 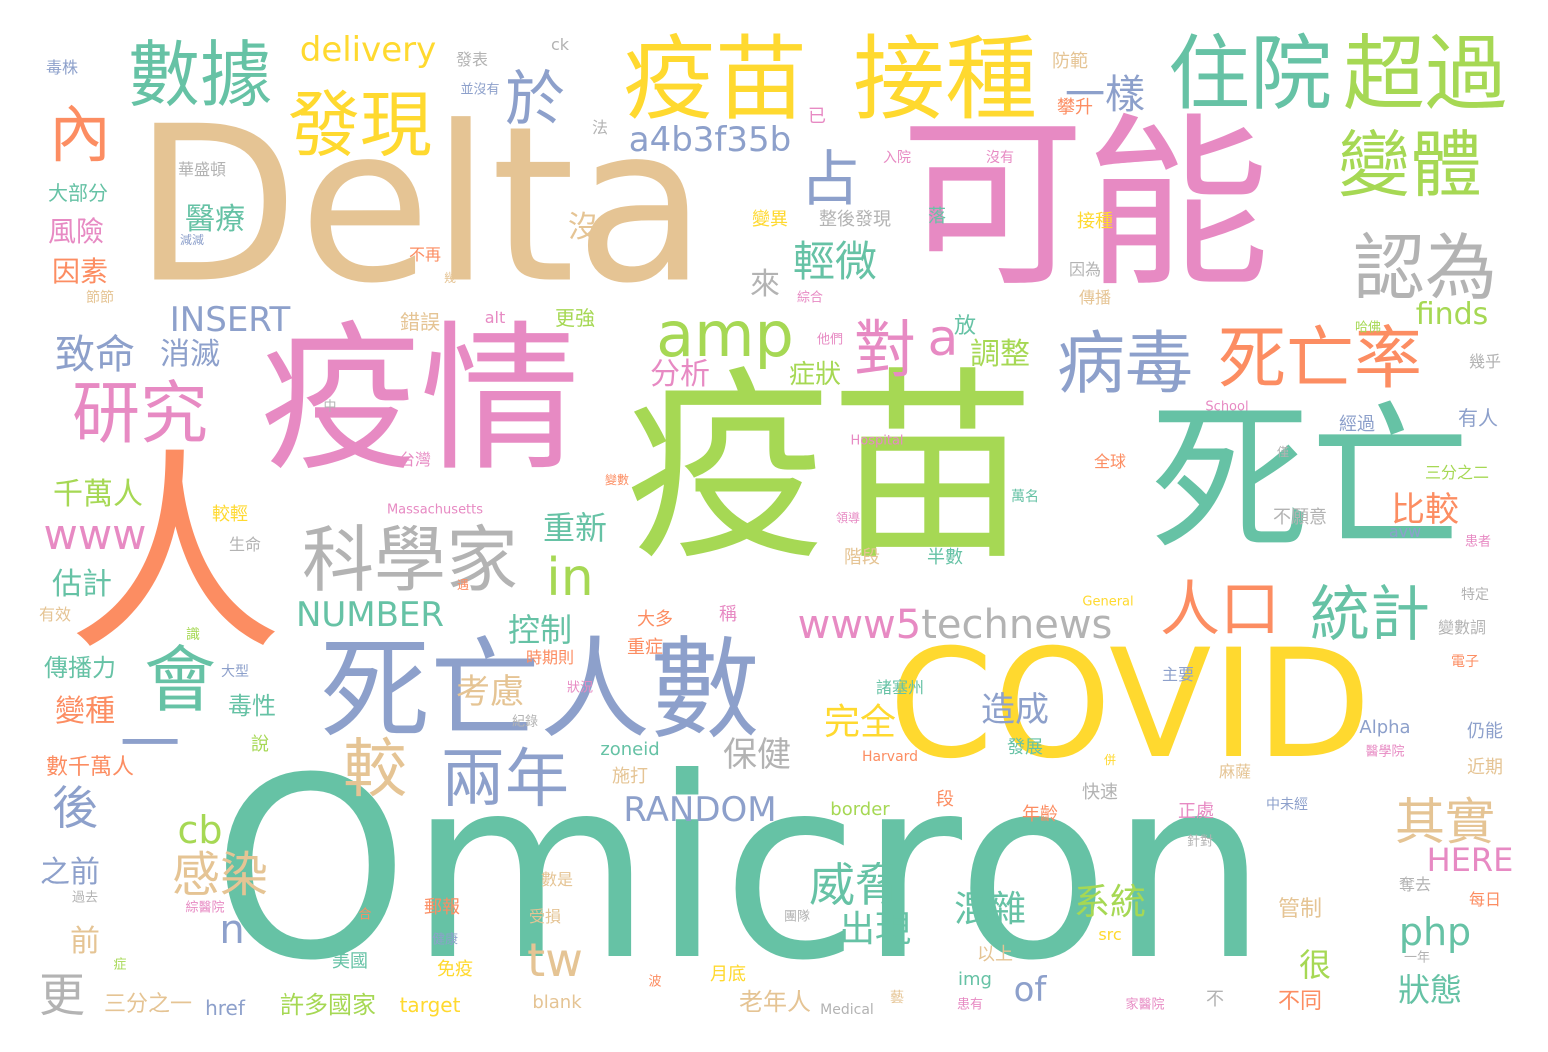 What do you see at coordinates (1075, 107) in the screenshot?
I see `word-climb: 攀升` at bounding box center [1075, 107].